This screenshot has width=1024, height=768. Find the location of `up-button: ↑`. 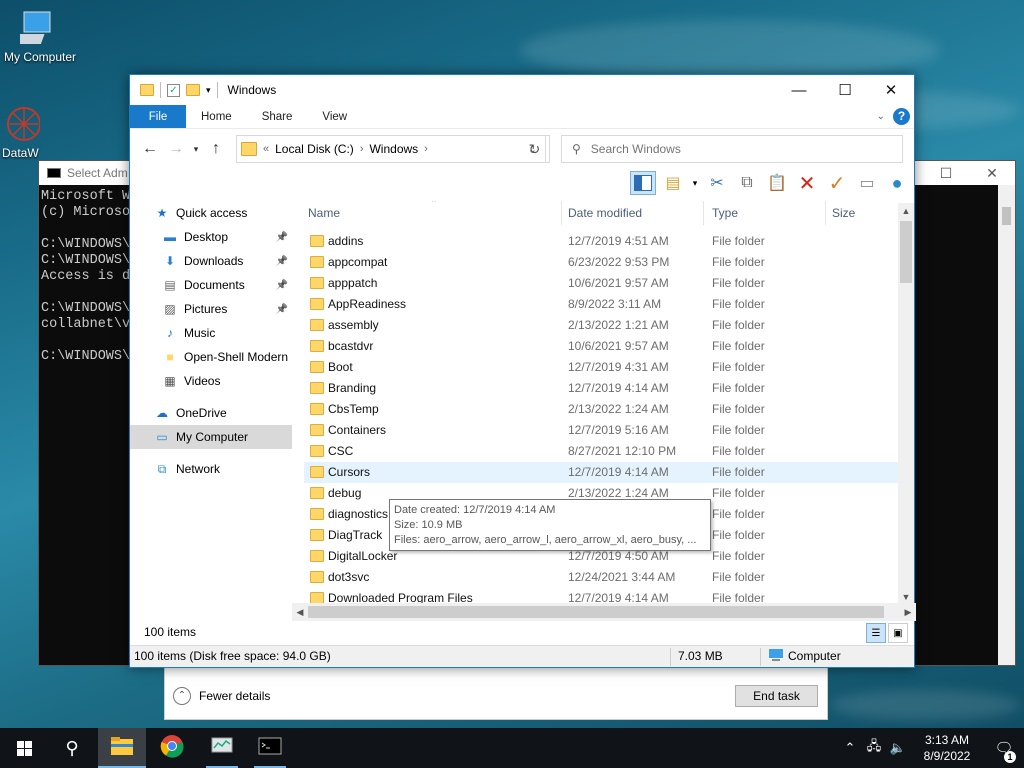

up-button: ↑ is located at coordinates (216, 149).